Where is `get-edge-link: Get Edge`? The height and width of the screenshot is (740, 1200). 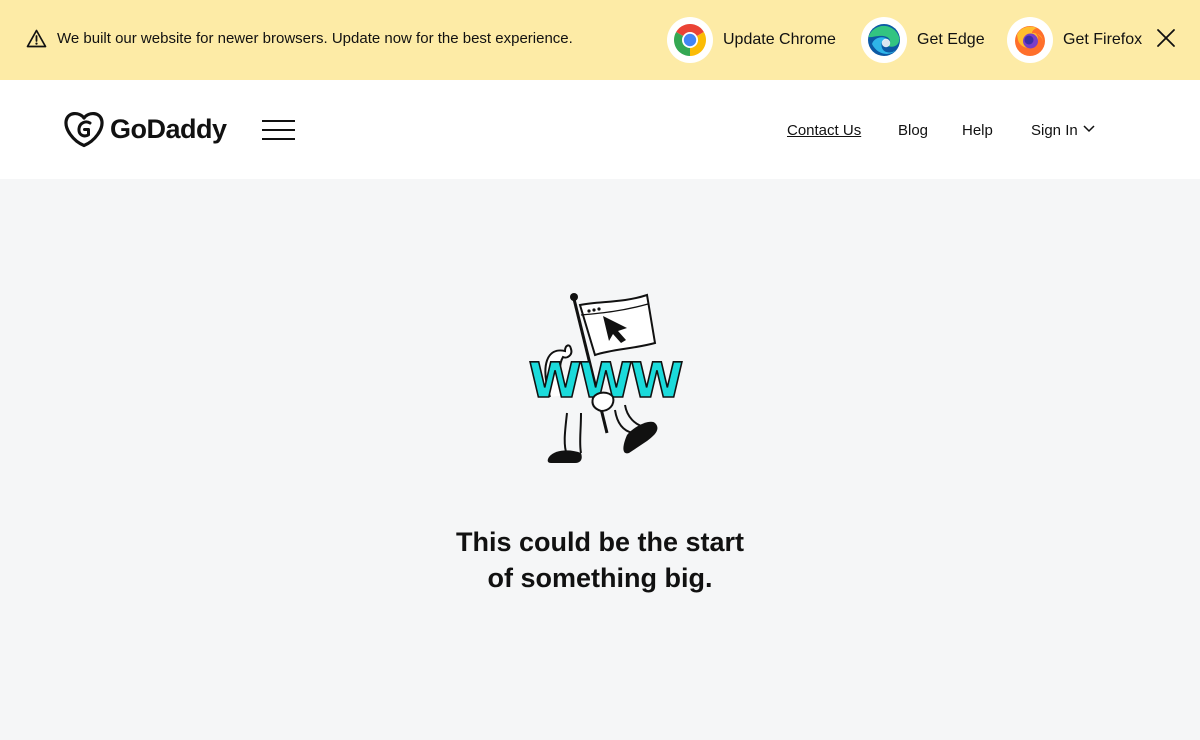
get-edge-link: Get Edge is located at coordinates (923, 40).